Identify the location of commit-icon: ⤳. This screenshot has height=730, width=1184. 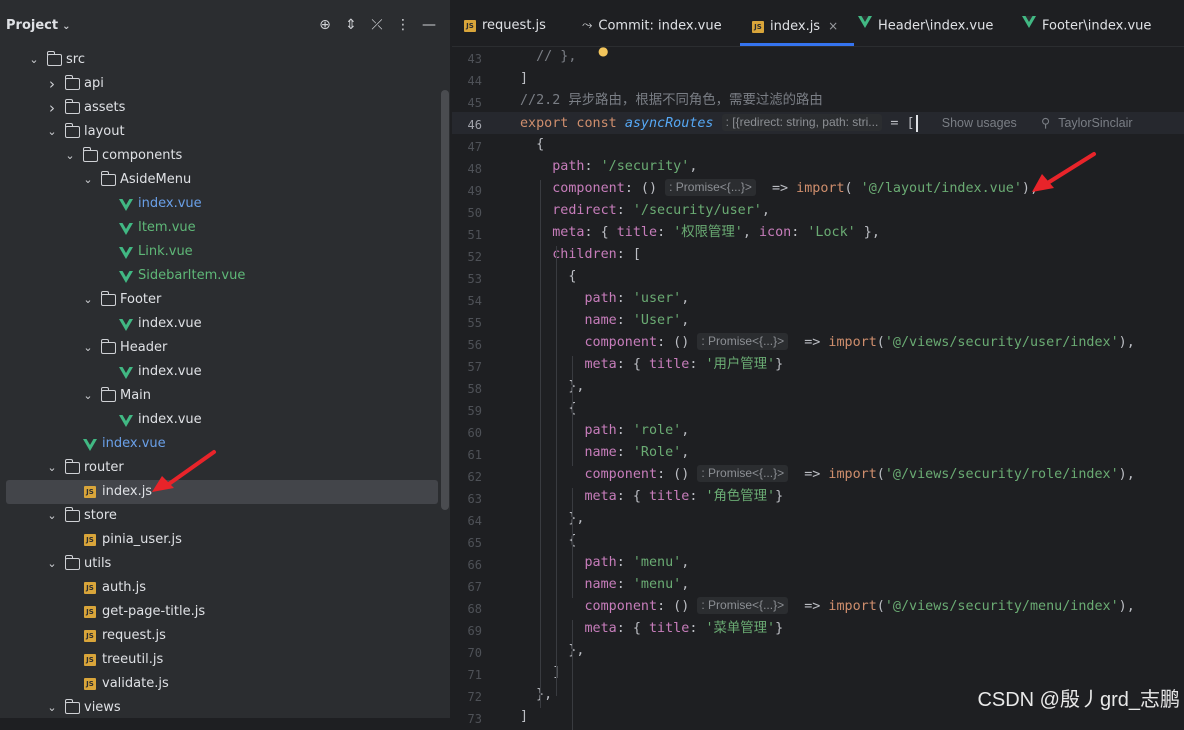
(587, 25).